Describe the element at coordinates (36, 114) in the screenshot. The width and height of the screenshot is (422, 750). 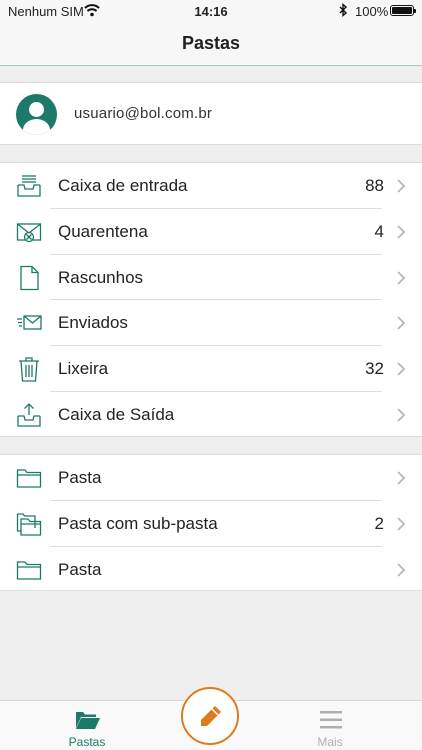
I see `avatar` at that location.